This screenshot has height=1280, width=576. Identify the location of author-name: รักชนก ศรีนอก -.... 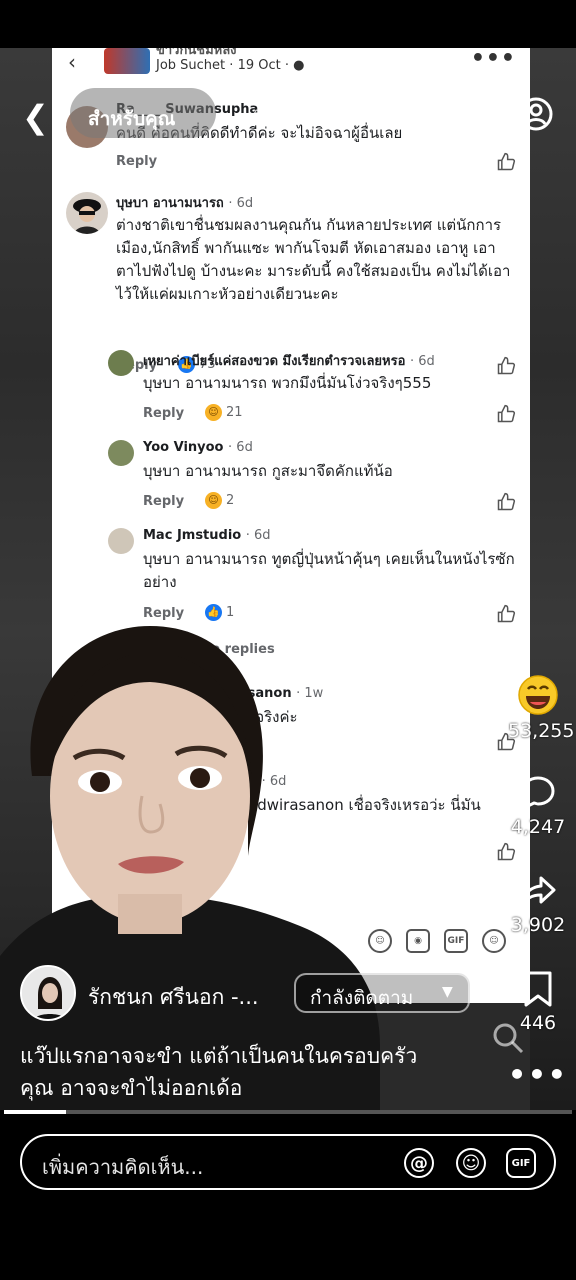
(173, 997).